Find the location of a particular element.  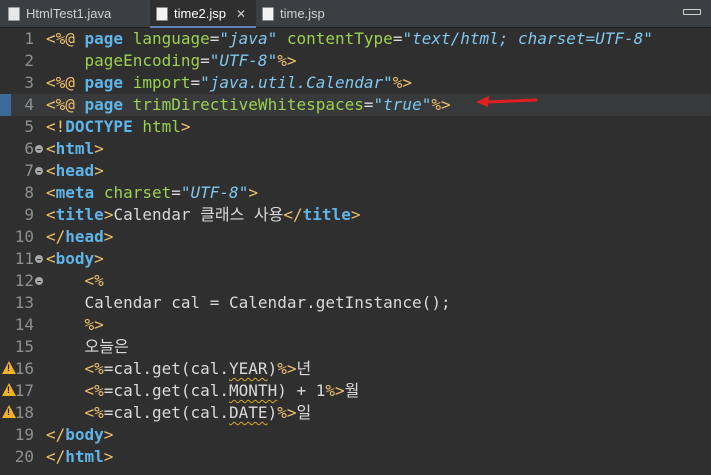

code-text: <%=cal.get(cal.DATE)%>일 is located at coordinates (179, 413).